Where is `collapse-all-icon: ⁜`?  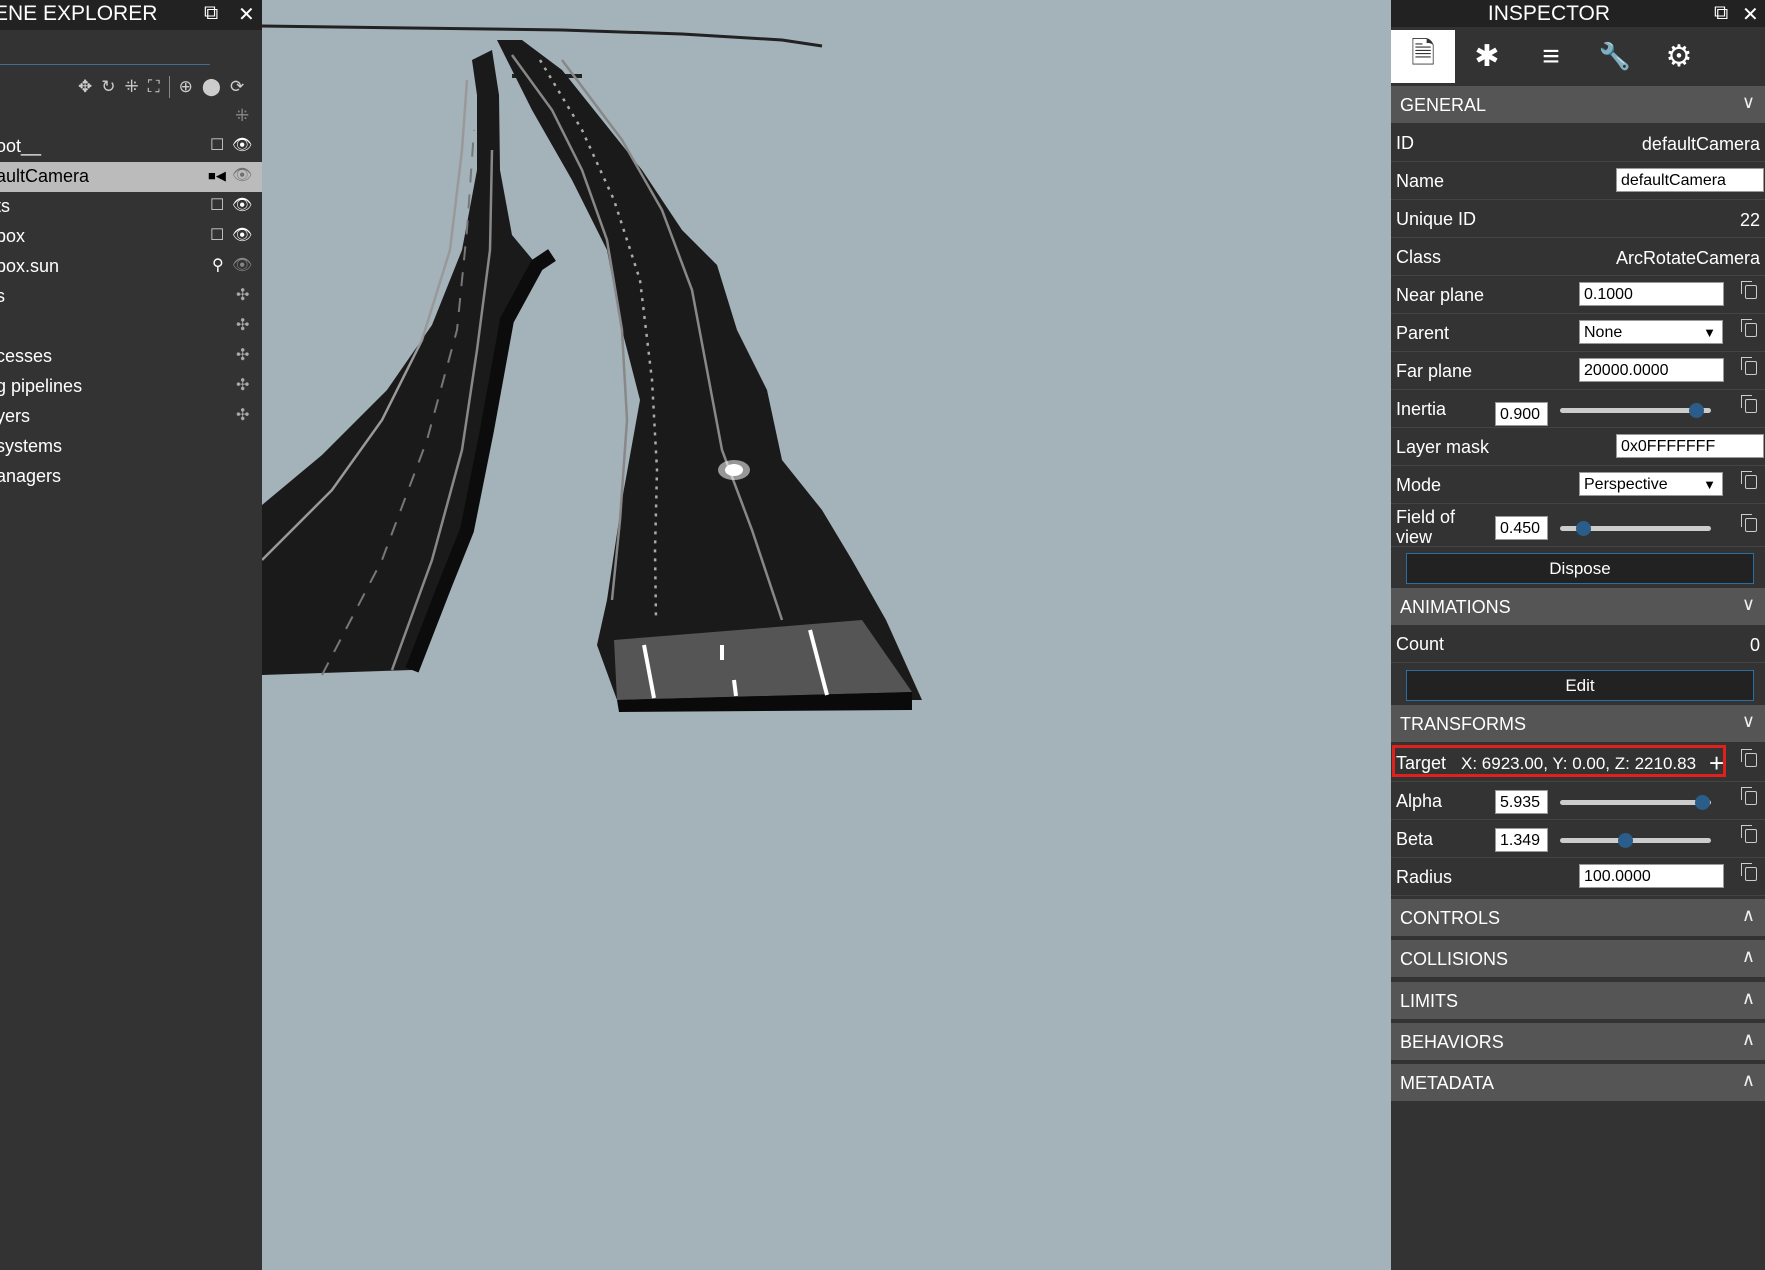 collapse-all-icon: ⁜ is located at coordinates (242, 116).